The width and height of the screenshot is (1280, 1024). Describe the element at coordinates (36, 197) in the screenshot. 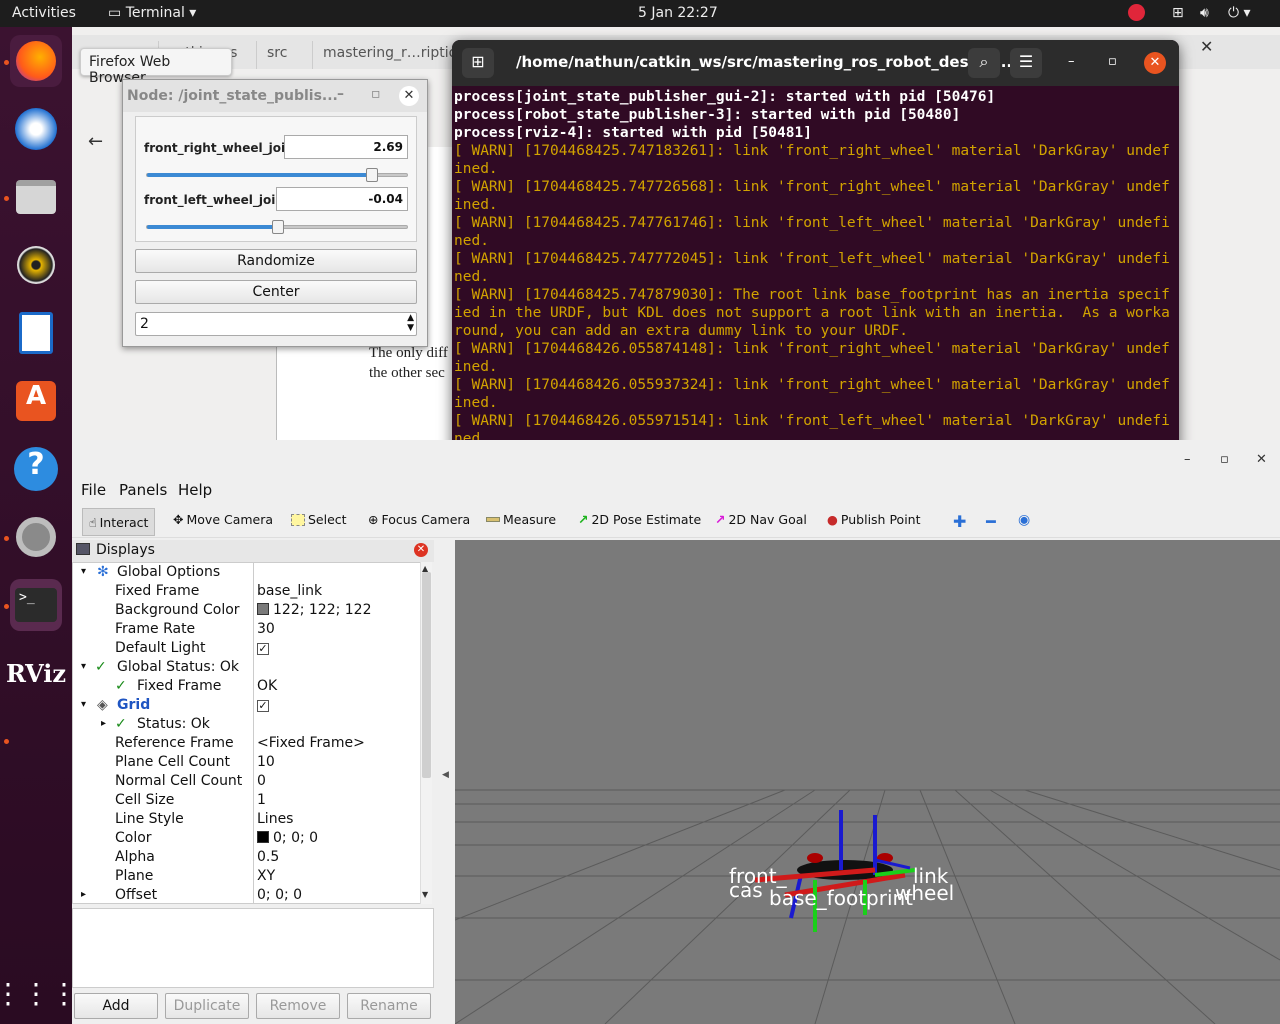

I see `files-icon` at that location.